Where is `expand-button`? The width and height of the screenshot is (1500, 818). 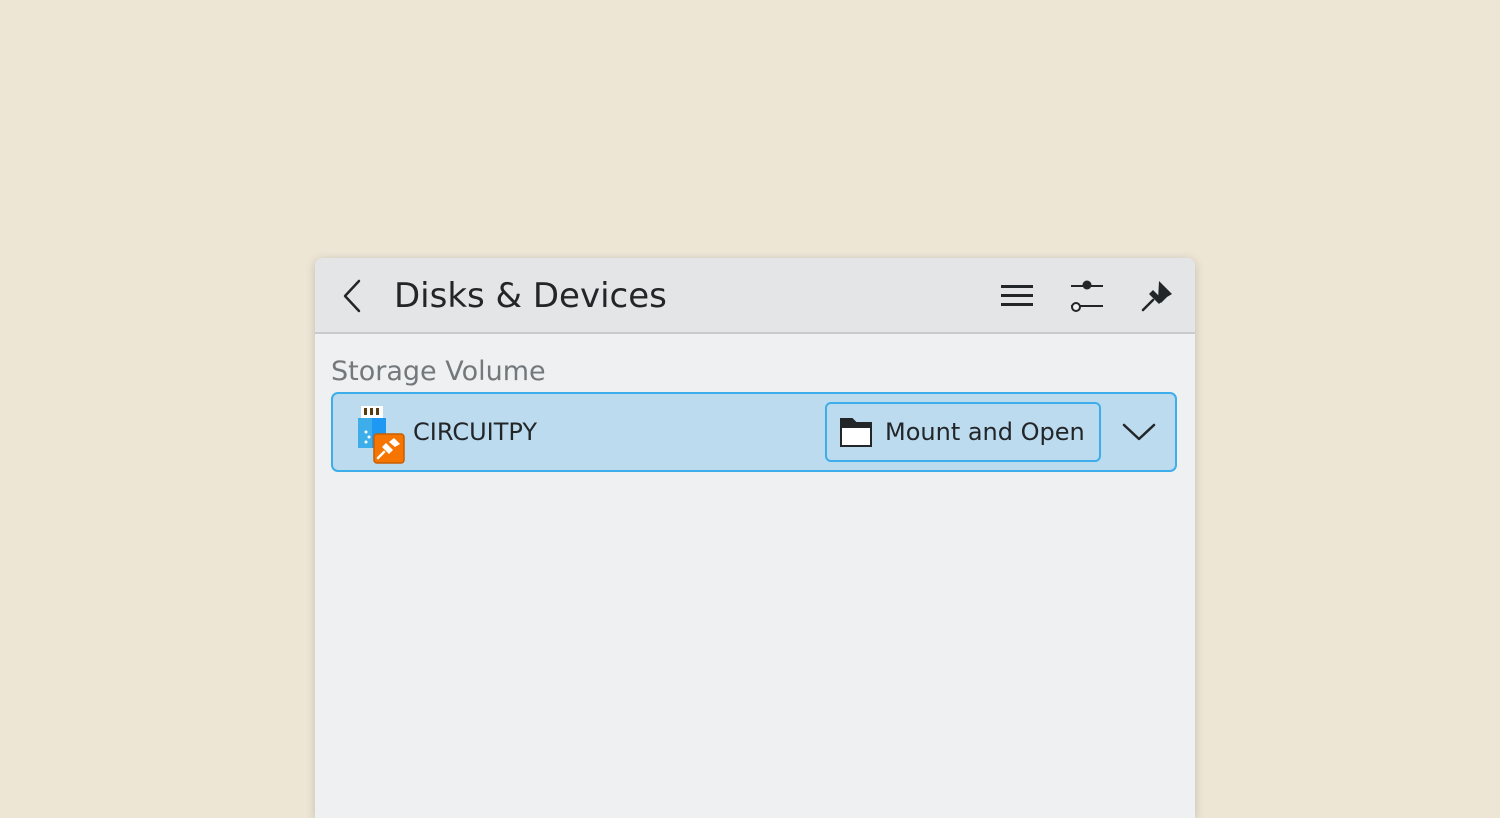
expand-button is located at coordinates (1139, 432).